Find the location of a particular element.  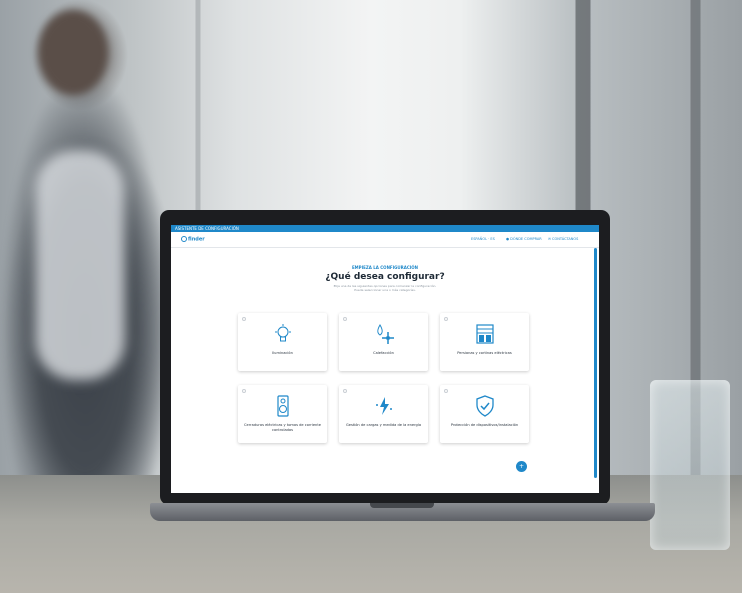

person-shirt is located at coordinates (80, 265).